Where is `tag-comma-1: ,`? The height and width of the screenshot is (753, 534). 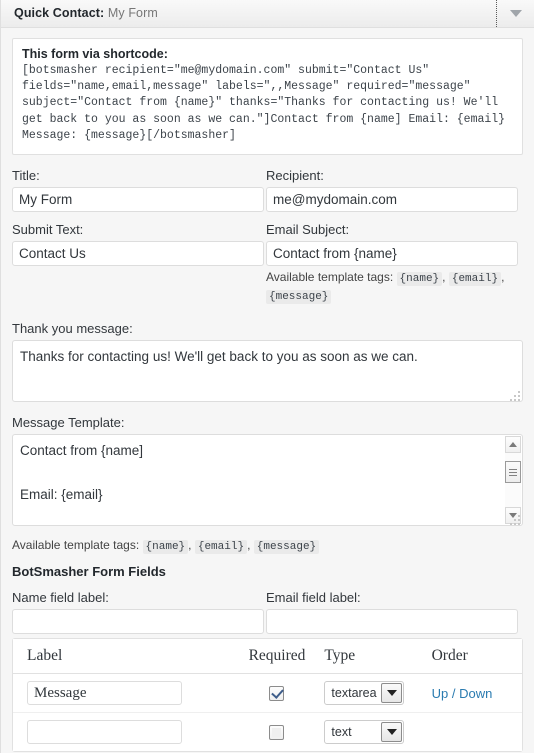 tag-comma-1: , is located at coordinates (444, 277).